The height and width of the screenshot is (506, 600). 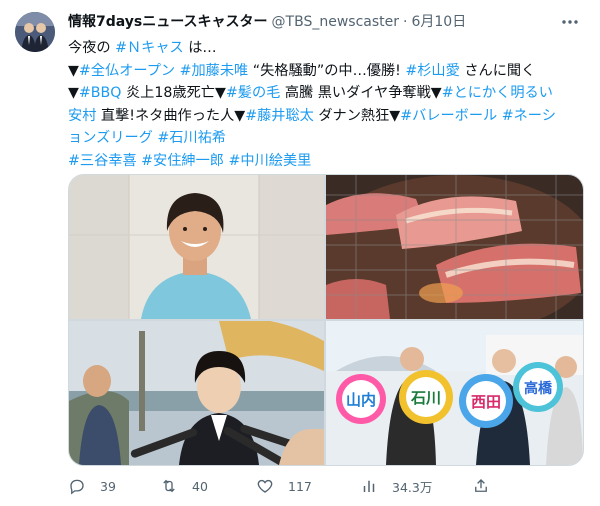 I want to click on share-button, so click(x=488, y=486).